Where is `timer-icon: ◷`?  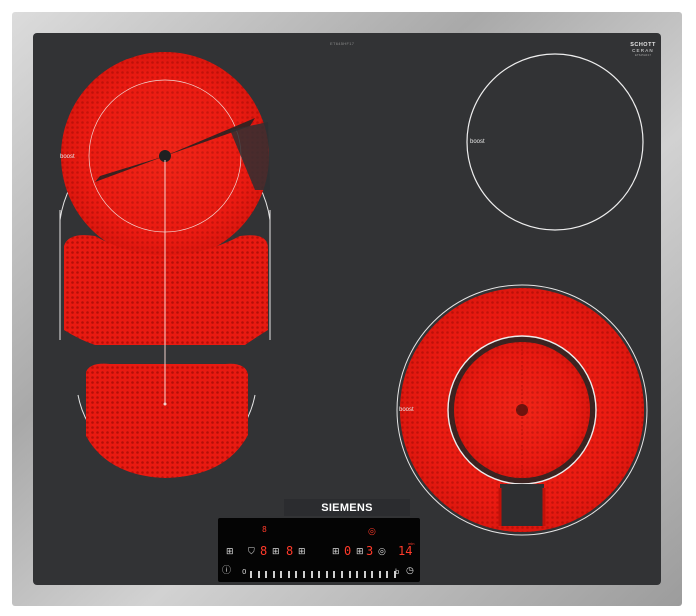 timer-icon: ◷ is located at coordinates (410, 571).